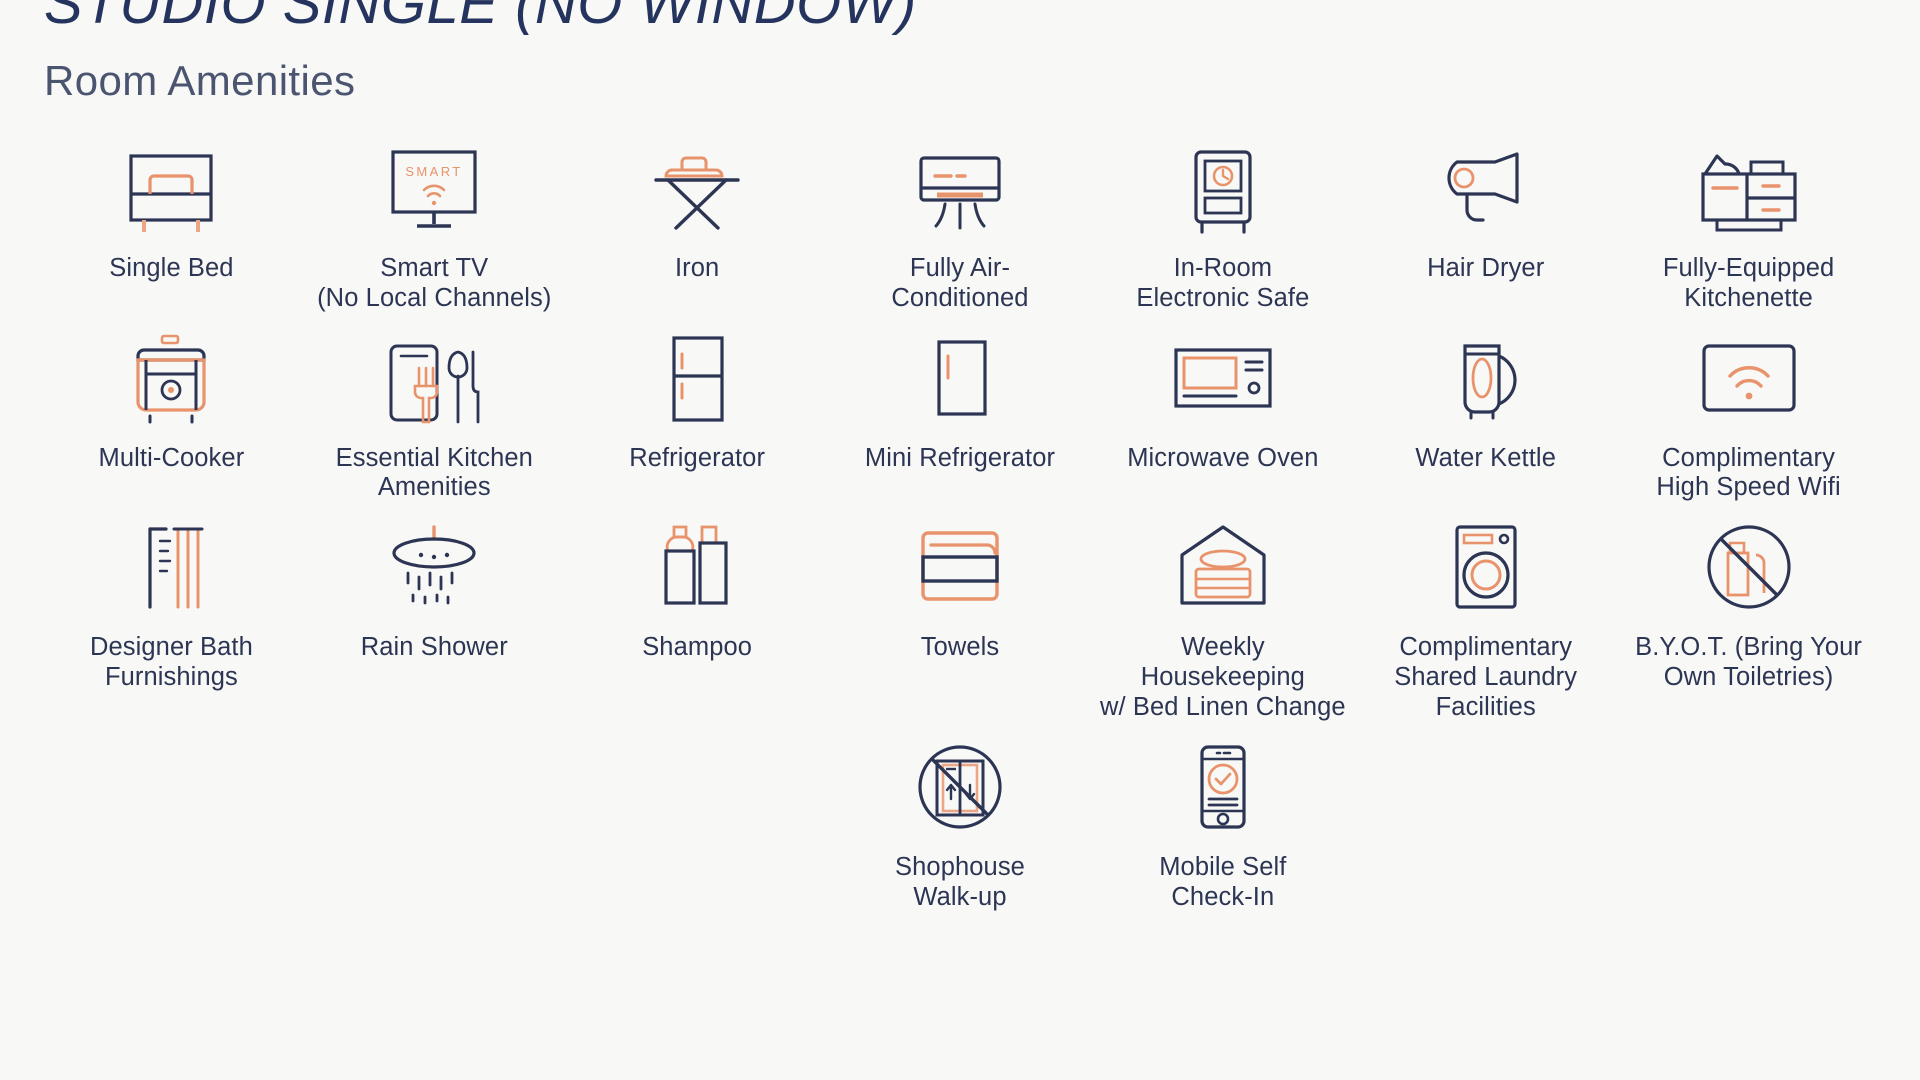 Image resolution: width=1920 pixels, height=1080 pixels. Describe the element at coordinates (1223, 569) in the screenshot. I see `housekeeping-icon` at that location.